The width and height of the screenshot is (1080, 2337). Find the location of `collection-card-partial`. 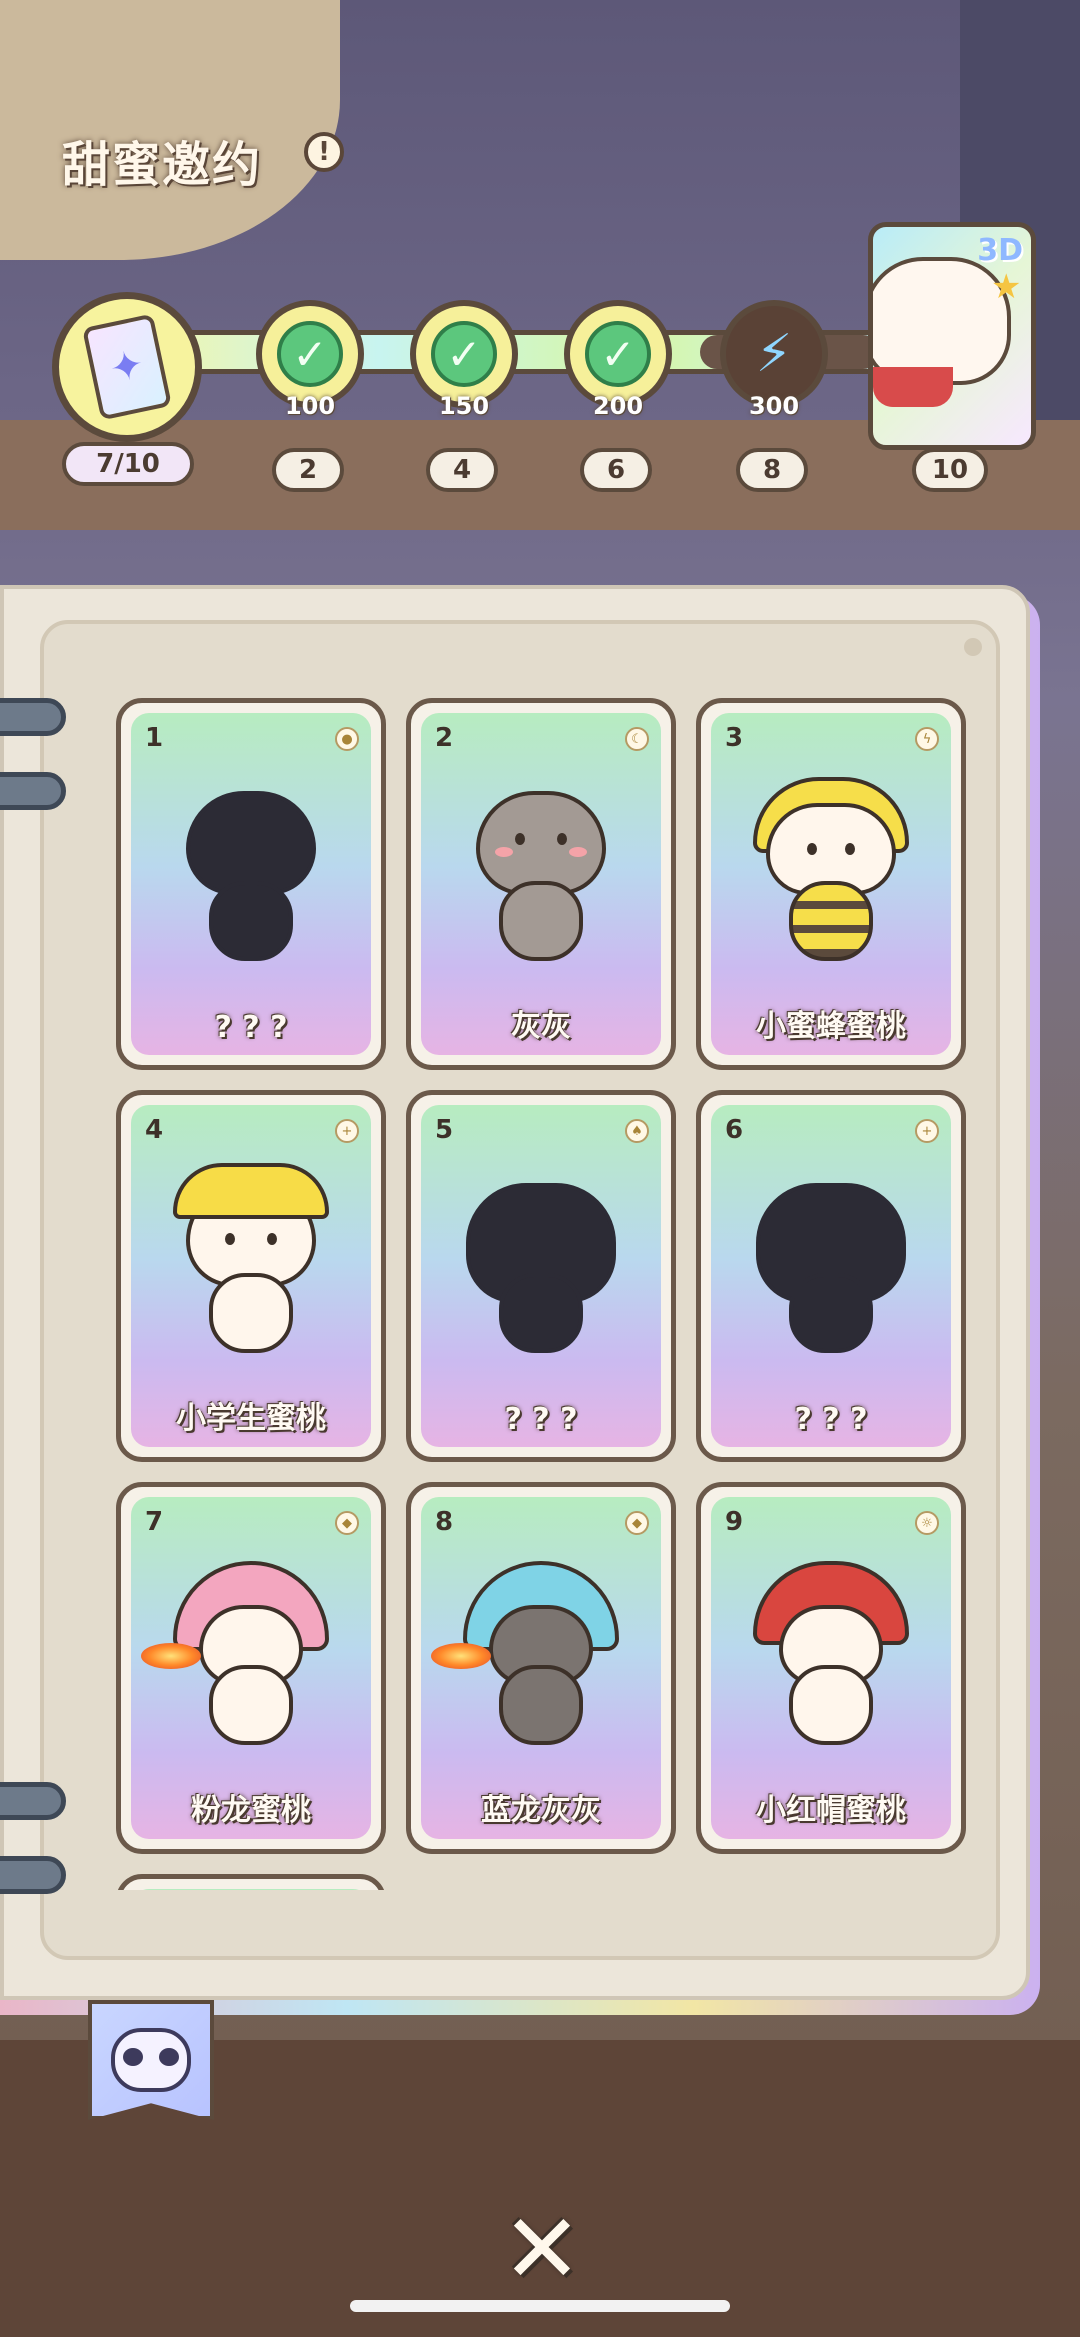

collection-card-partial is located at coordinates (251, 1882).